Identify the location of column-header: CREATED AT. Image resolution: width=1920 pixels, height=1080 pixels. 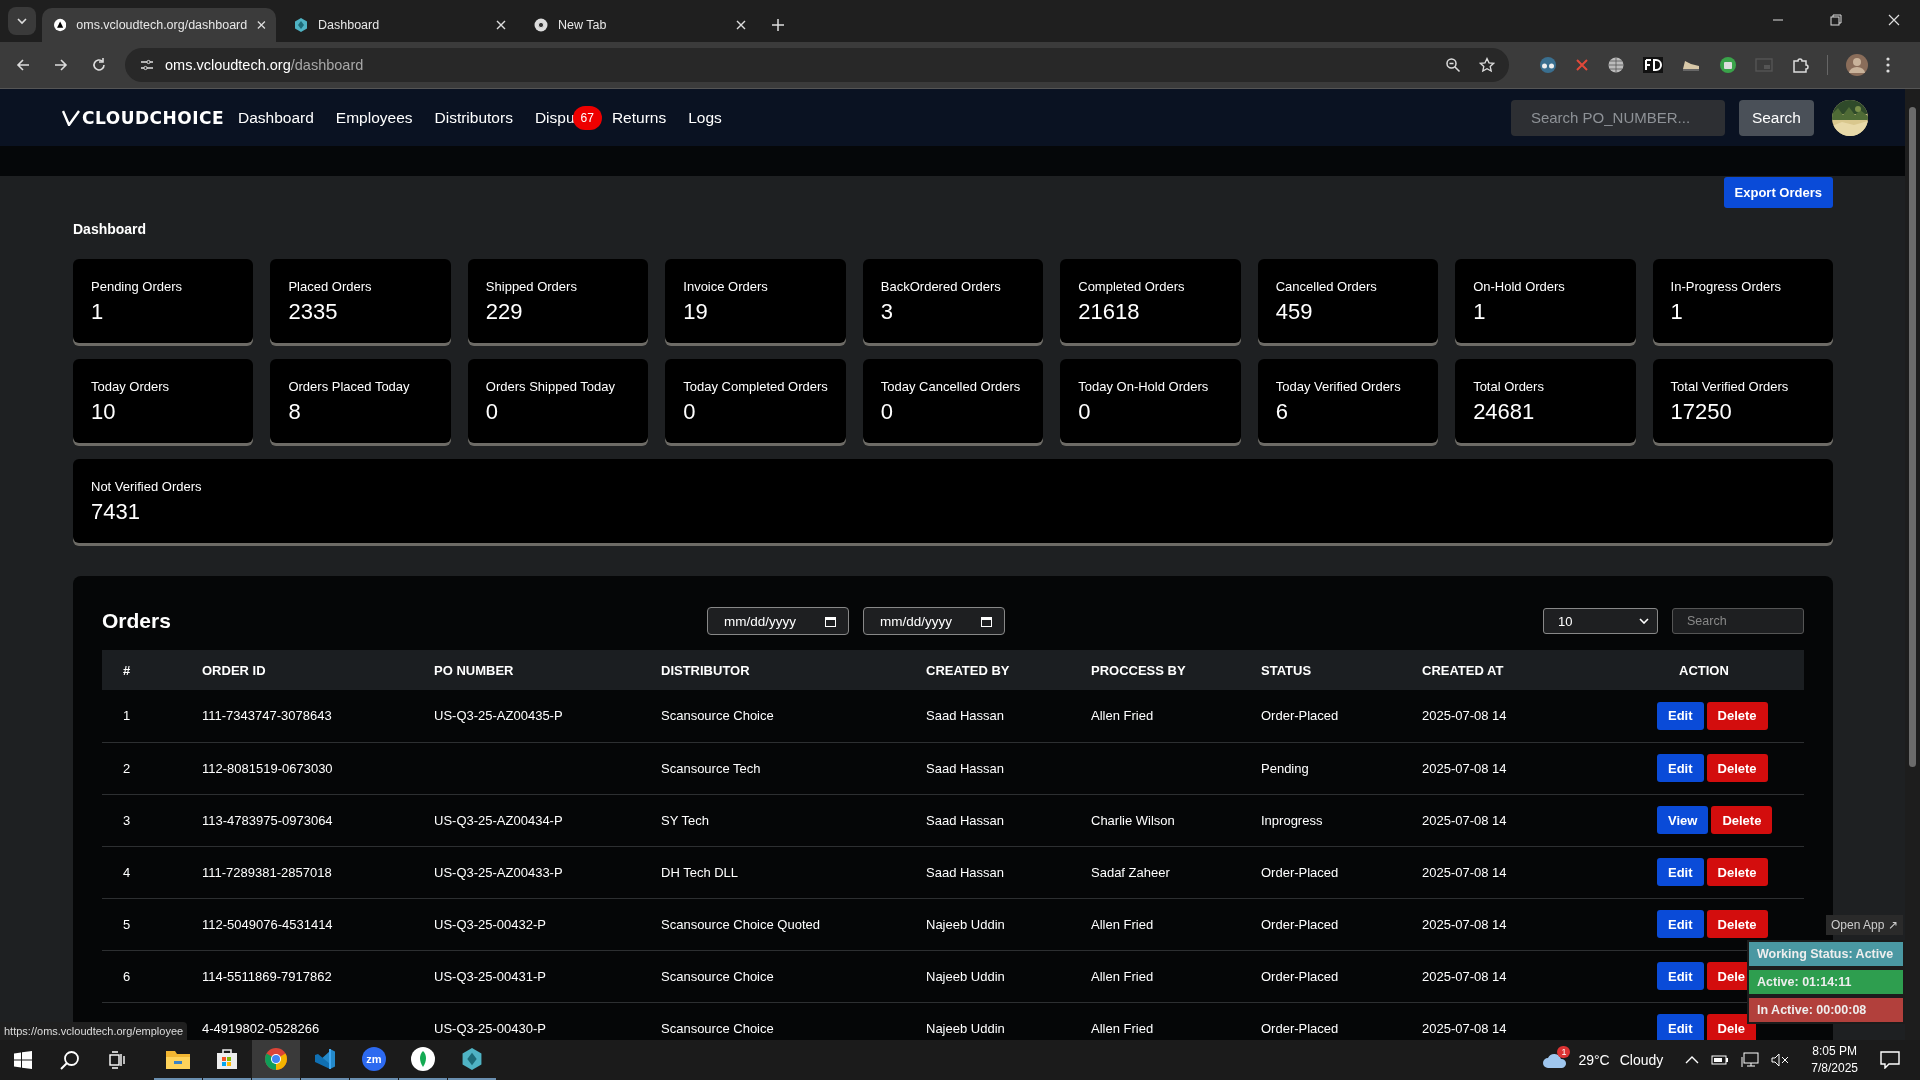
(1463, 670).